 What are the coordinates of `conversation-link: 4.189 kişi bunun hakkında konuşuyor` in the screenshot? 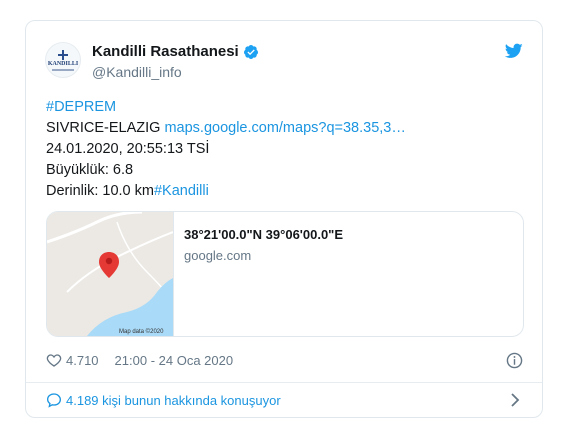 It's located at (163, 400).